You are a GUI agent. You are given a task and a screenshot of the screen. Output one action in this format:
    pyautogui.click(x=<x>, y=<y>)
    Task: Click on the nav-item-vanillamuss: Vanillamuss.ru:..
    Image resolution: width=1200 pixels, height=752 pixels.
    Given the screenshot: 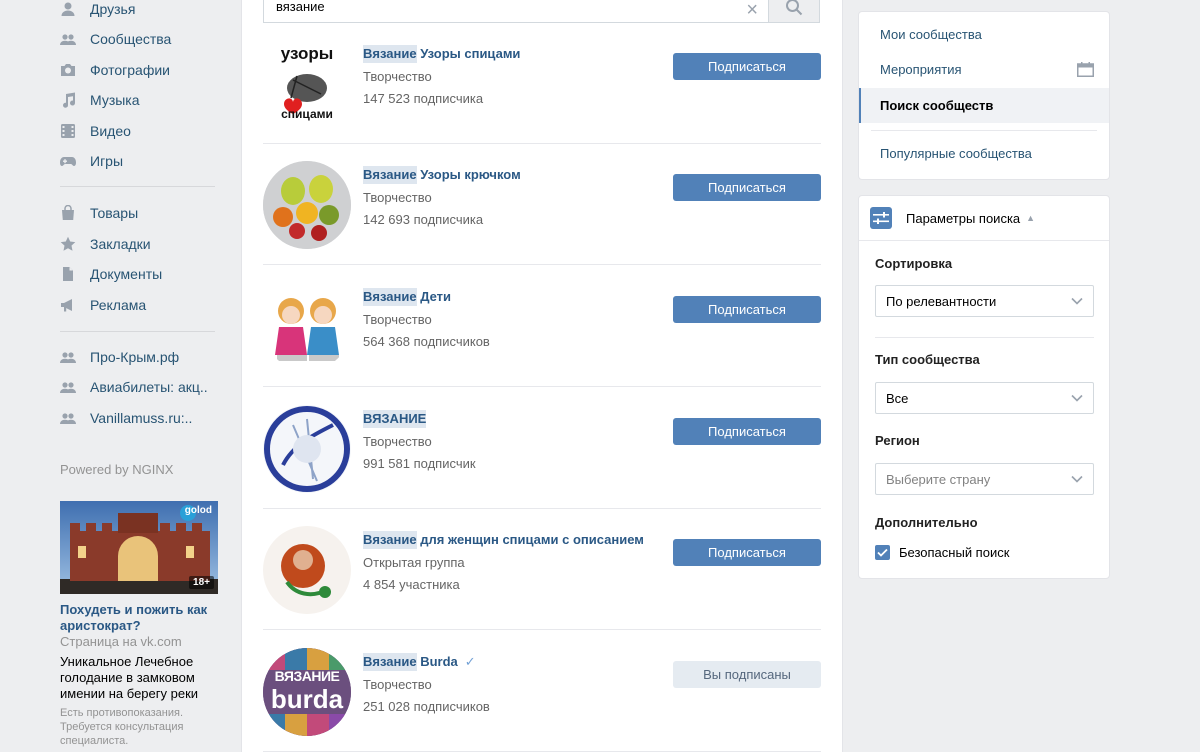 What is the action you would take?
    pyautogui.click(x=126, y=418)
    